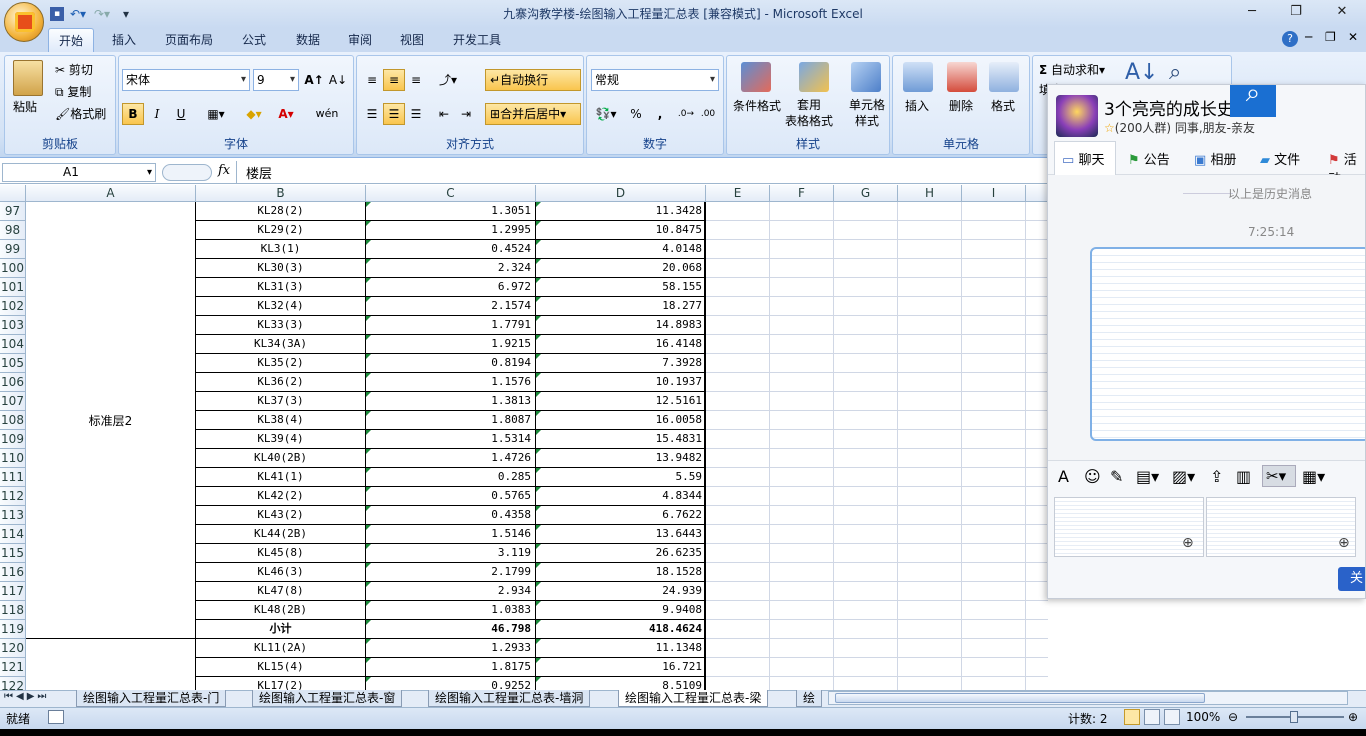 This screenshot has width=1366, height=736. Describe the element at coordinates (451, 363) in the screenshot. I see `cell-c: 0.8194` at that location.